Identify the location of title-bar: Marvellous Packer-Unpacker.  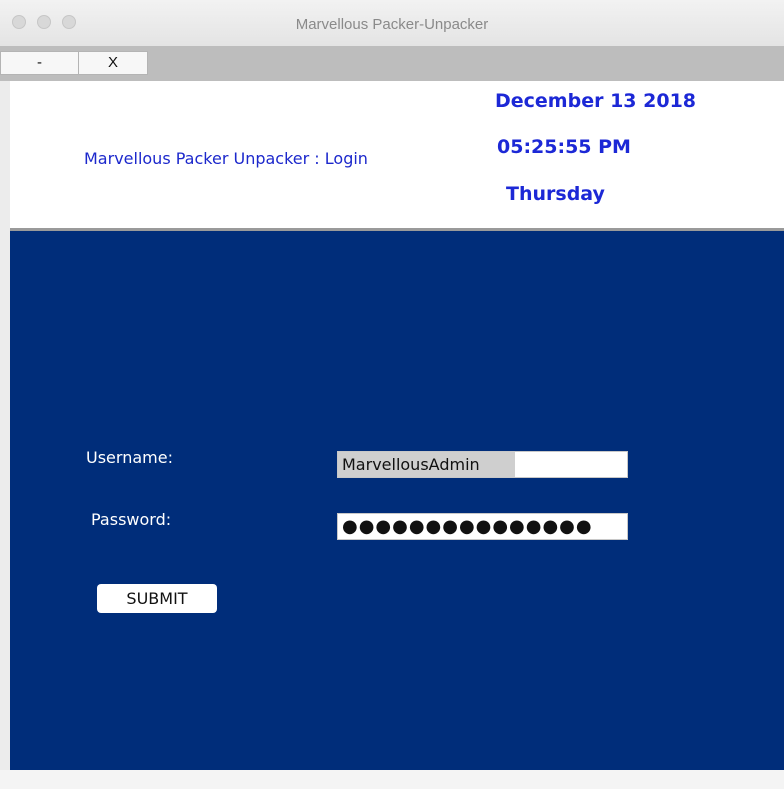
(392, 23).